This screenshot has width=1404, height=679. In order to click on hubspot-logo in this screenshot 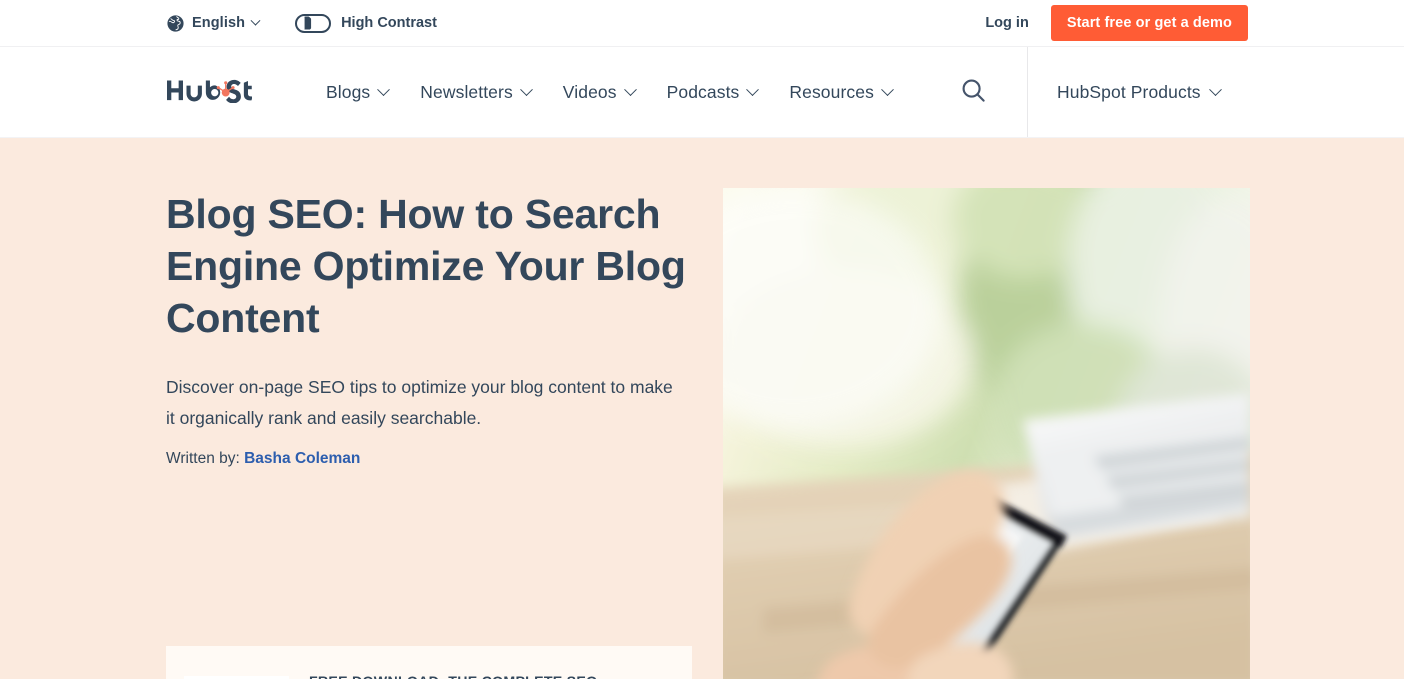, I will do `click(209, 92)`.